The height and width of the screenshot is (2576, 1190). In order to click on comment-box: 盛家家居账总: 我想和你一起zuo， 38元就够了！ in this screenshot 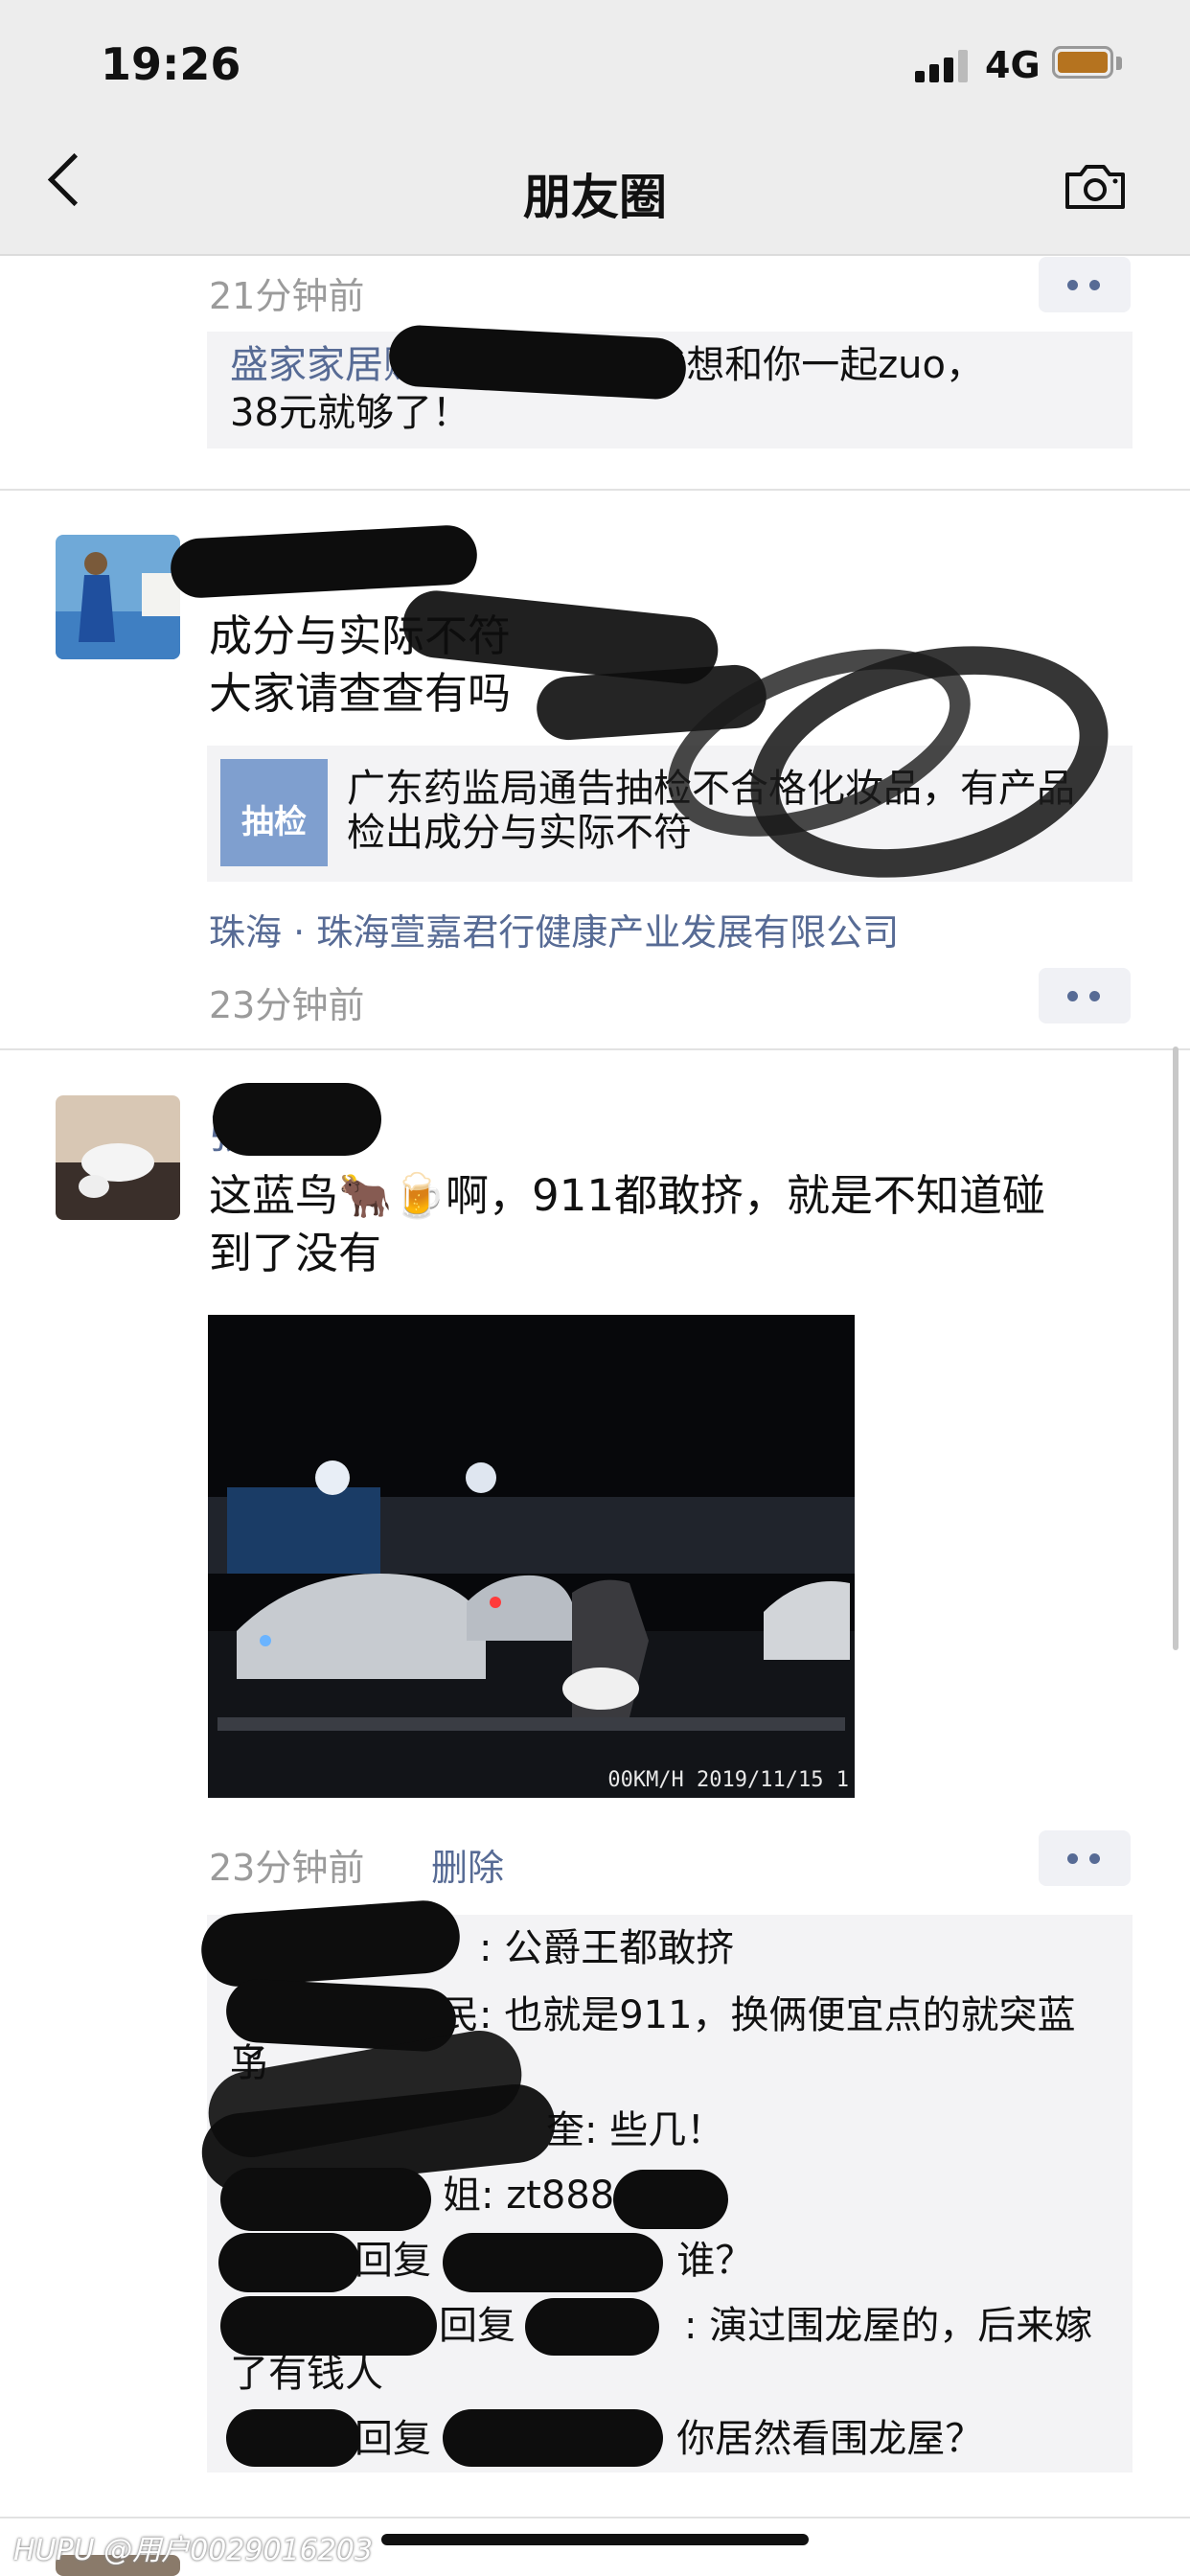, I will do `click(670, 385)`.